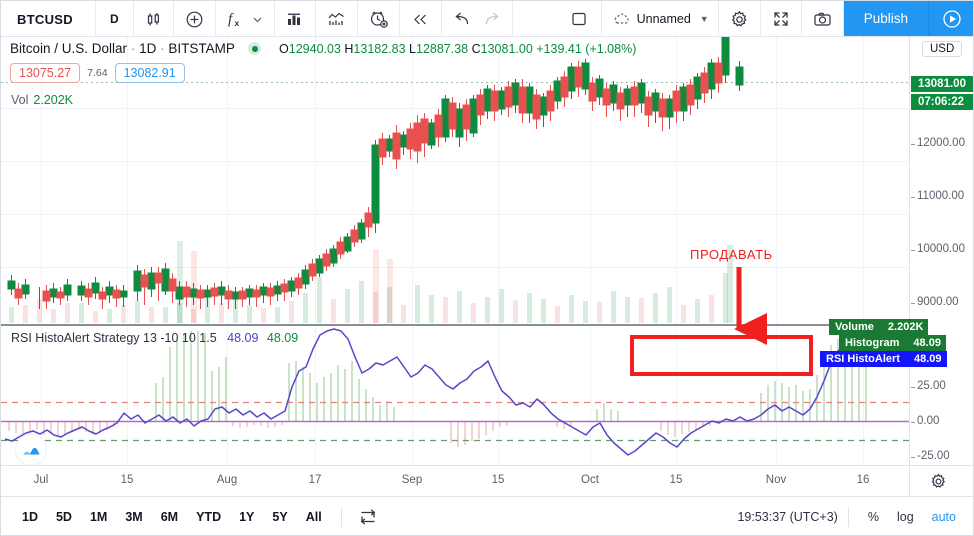 Image resolution: width=974 pixels, height=536 pixels. What do you see at coordinates (937, 196) in the screenshot?
I see `price-tick: 11000.00` at bounding box center [937, 196].